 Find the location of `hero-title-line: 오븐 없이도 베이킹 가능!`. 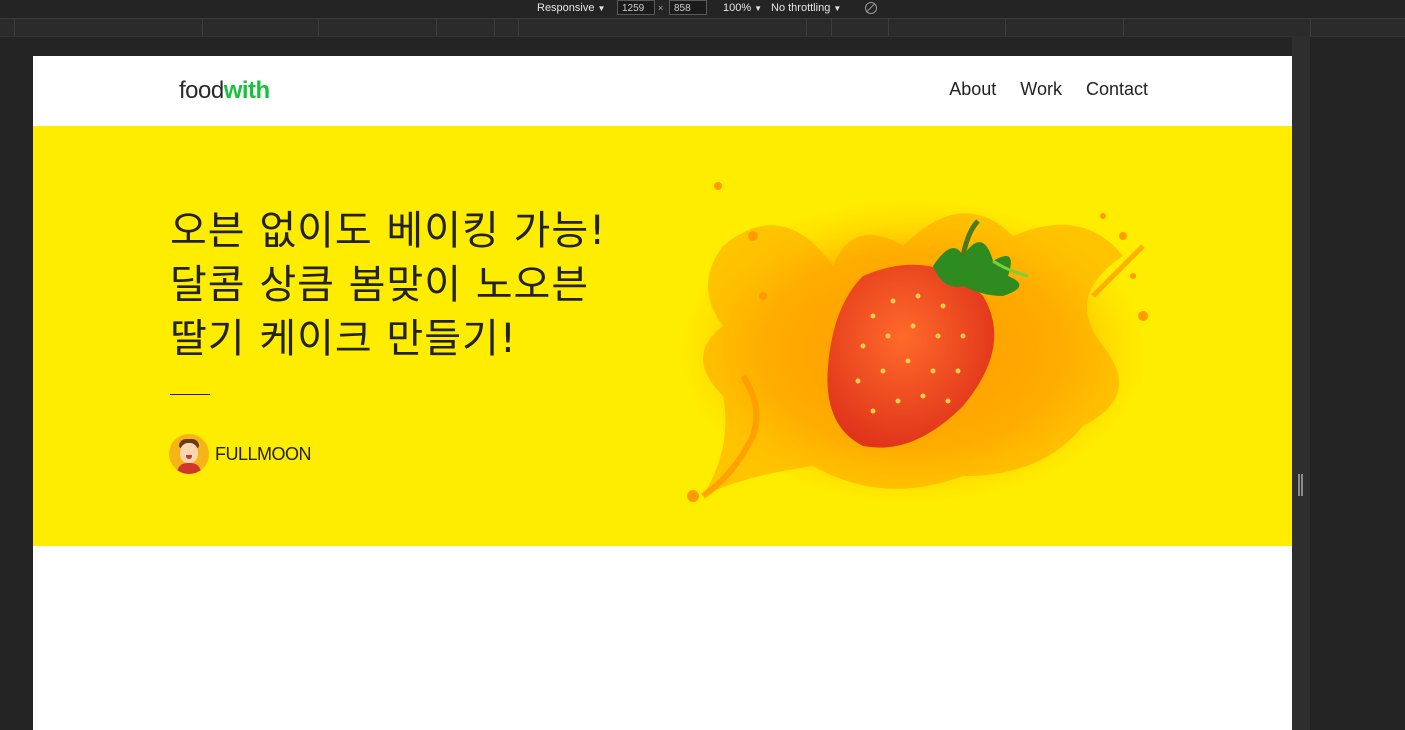

hero-title-line: 오븐 없이도 베이킹 가능! is located at coordinates (388, 231).